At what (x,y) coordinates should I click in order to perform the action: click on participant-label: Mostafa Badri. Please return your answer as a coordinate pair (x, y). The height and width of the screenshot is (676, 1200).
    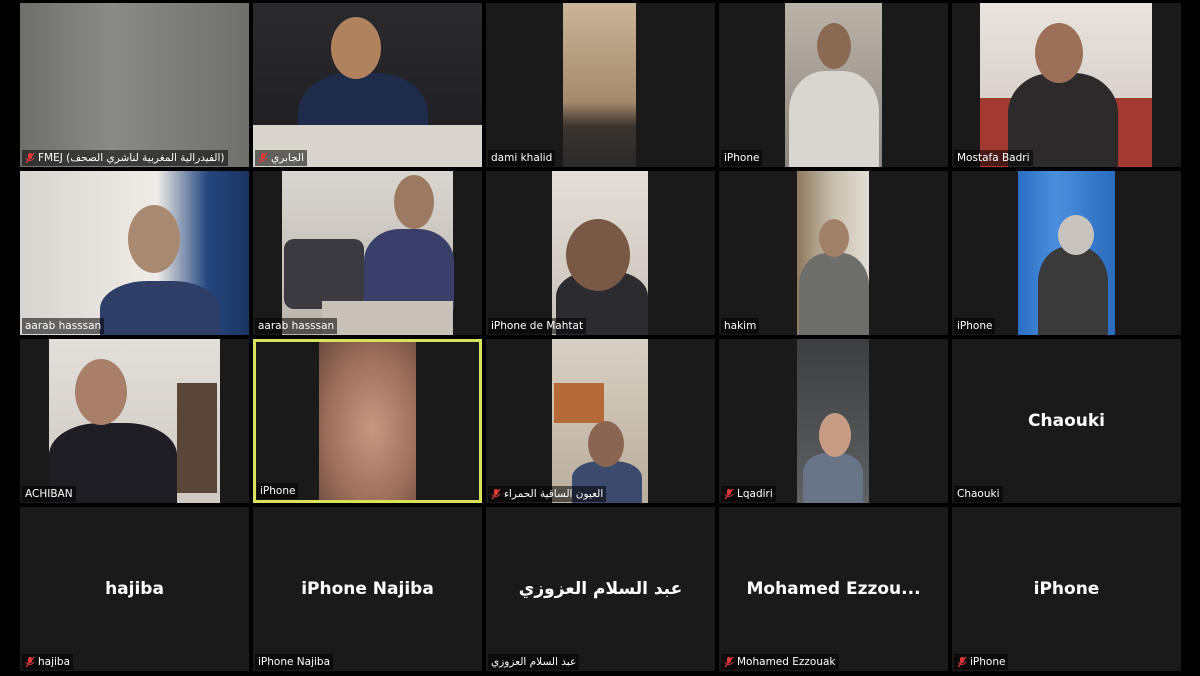
    Looking at the image, I should click on (993, 158).